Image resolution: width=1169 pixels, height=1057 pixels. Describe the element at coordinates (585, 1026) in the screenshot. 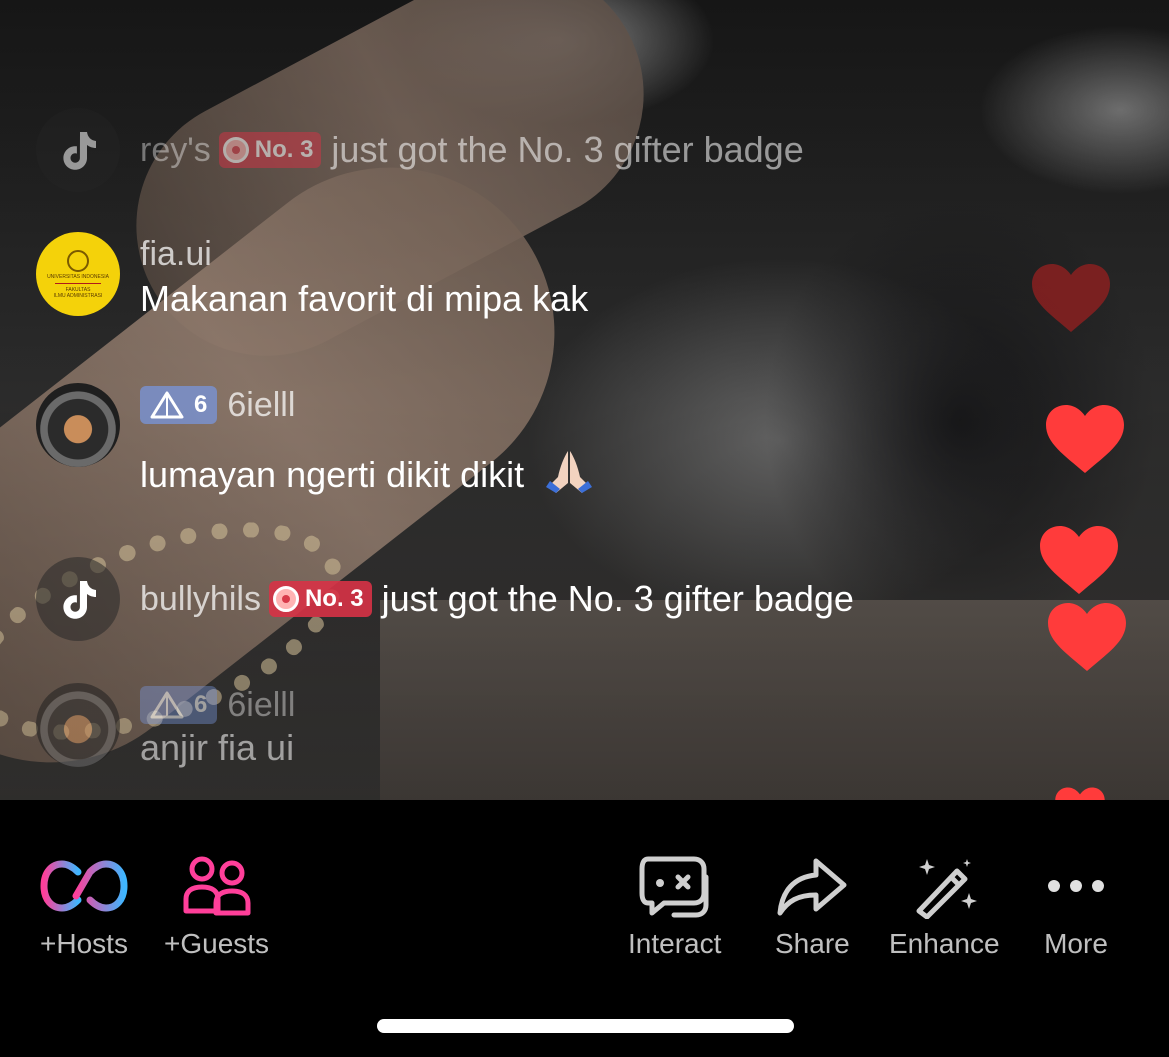

I see `home-indicator` at that location.